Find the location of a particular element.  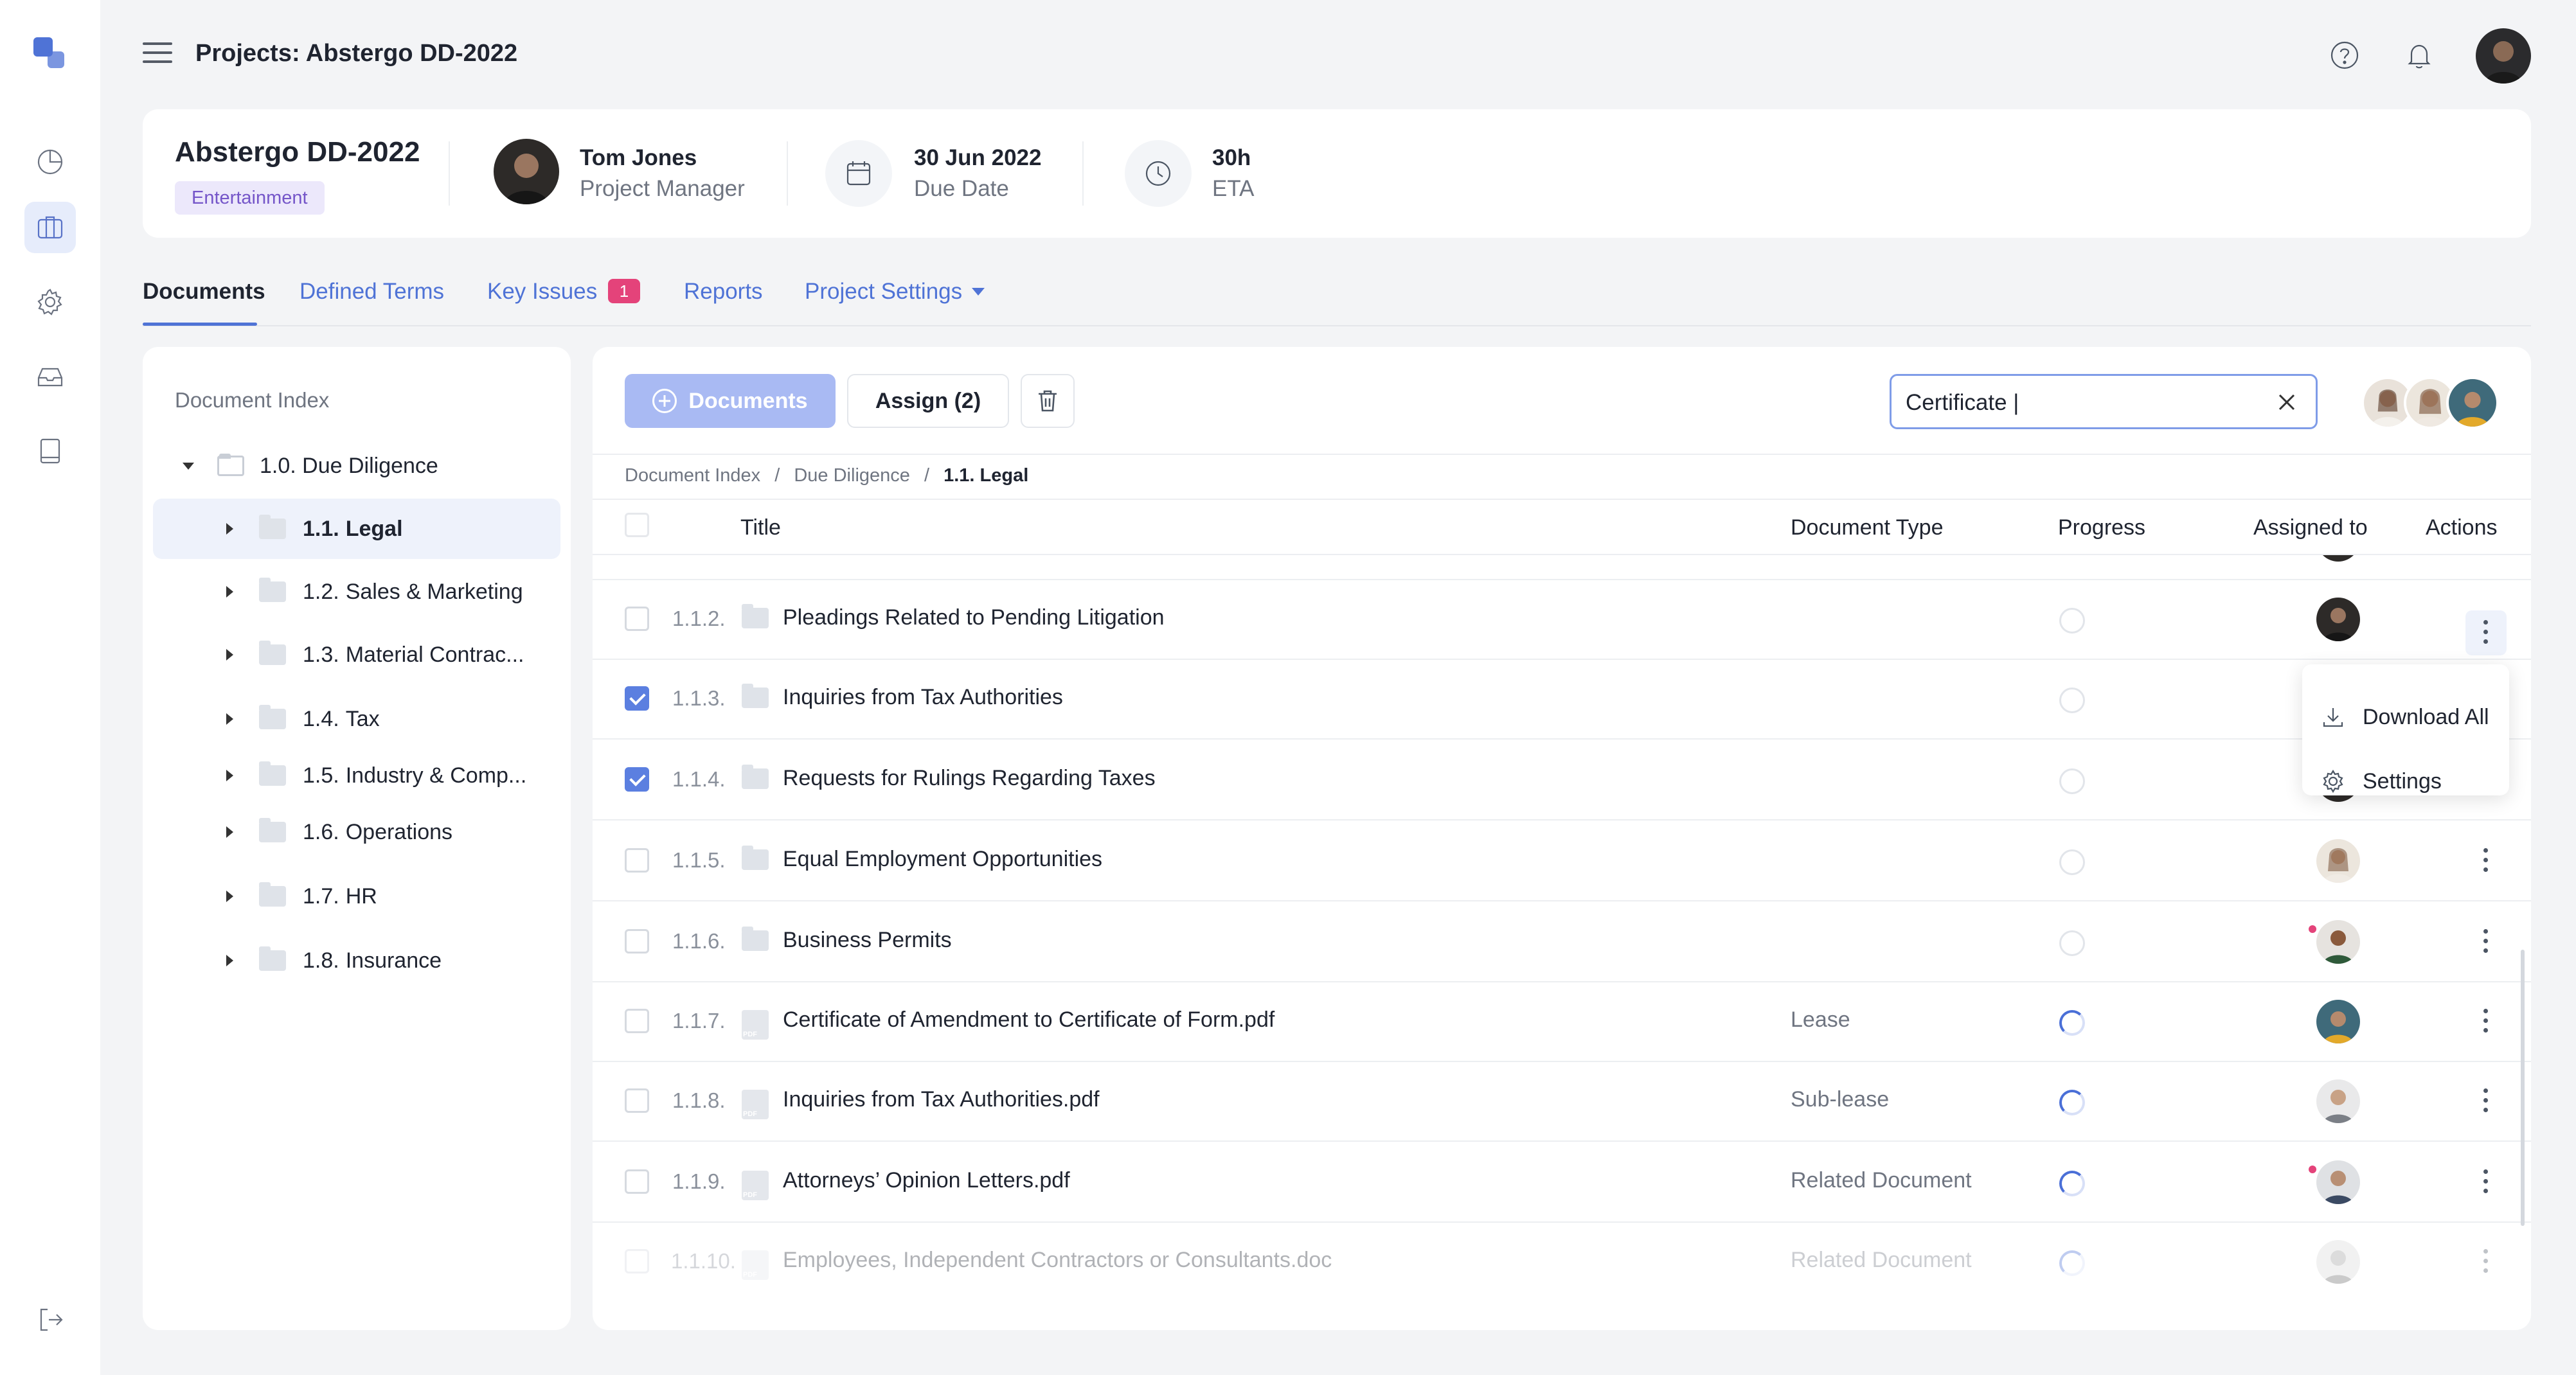

caret-right-icon is located at coordinates (229, 719).